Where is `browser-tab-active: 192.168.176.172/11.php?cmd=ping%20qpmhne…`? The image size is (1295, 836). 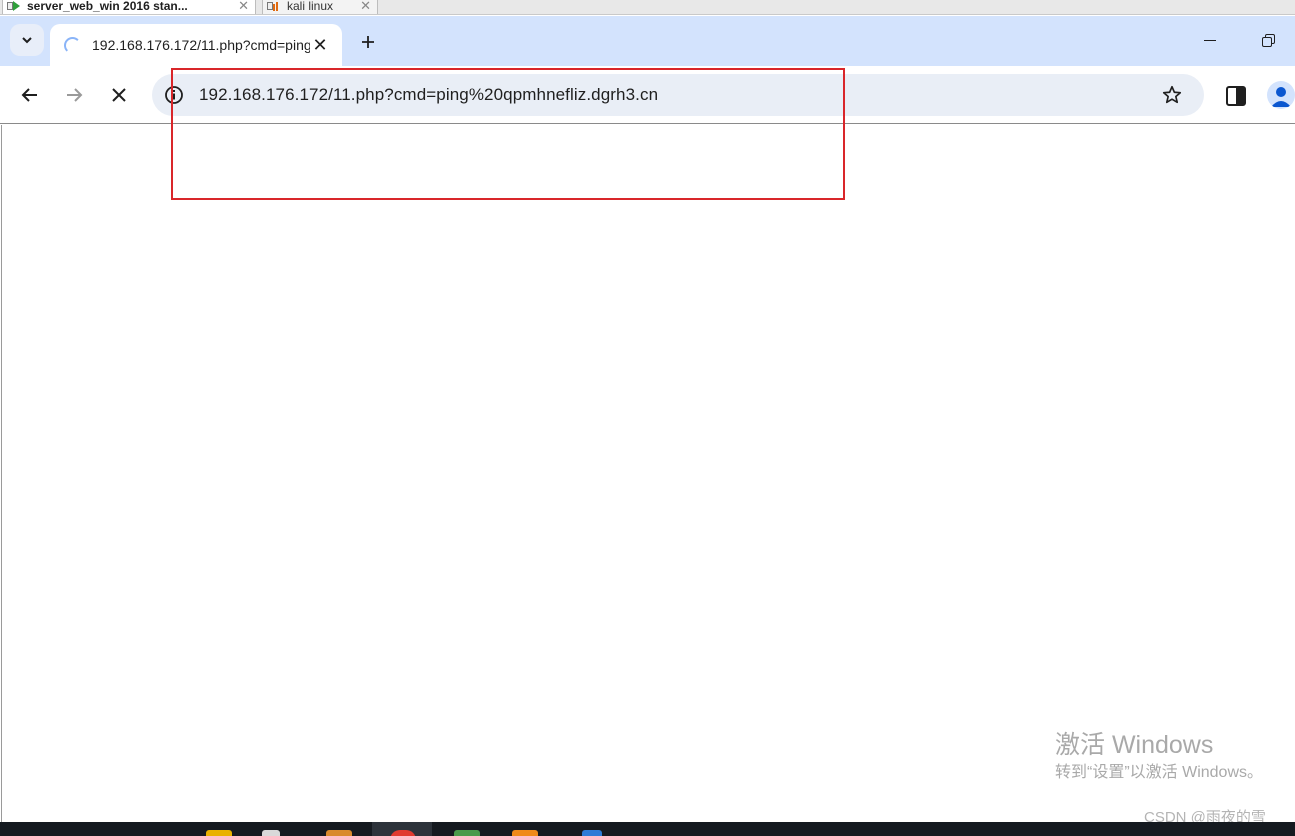 browser-tab-active: 192.168.176.172/11.php?cmd=ping%20qpmhne… is located at coordinates (196, 45).